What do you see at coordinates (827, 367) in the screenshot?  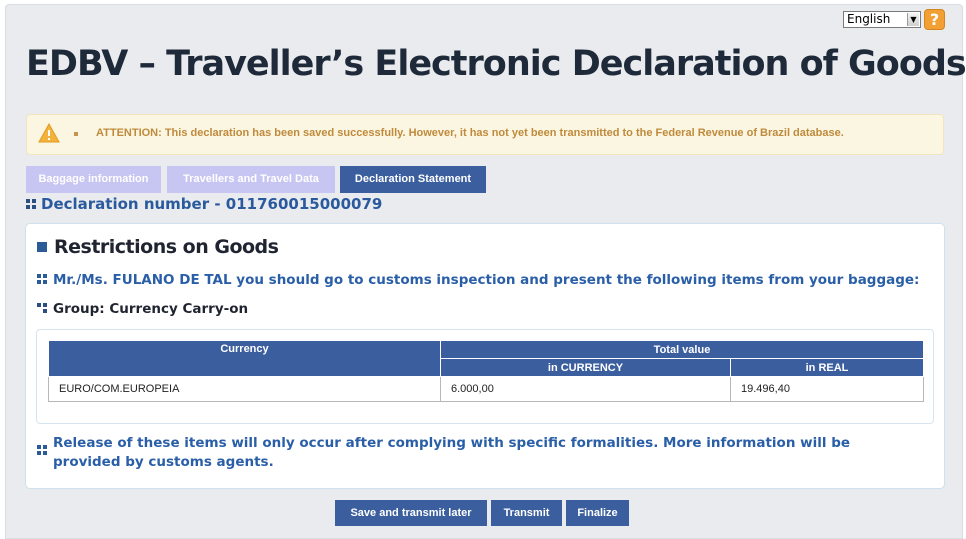 I see `column-header-in-real: in REAL` at bounding box center [827, 367].